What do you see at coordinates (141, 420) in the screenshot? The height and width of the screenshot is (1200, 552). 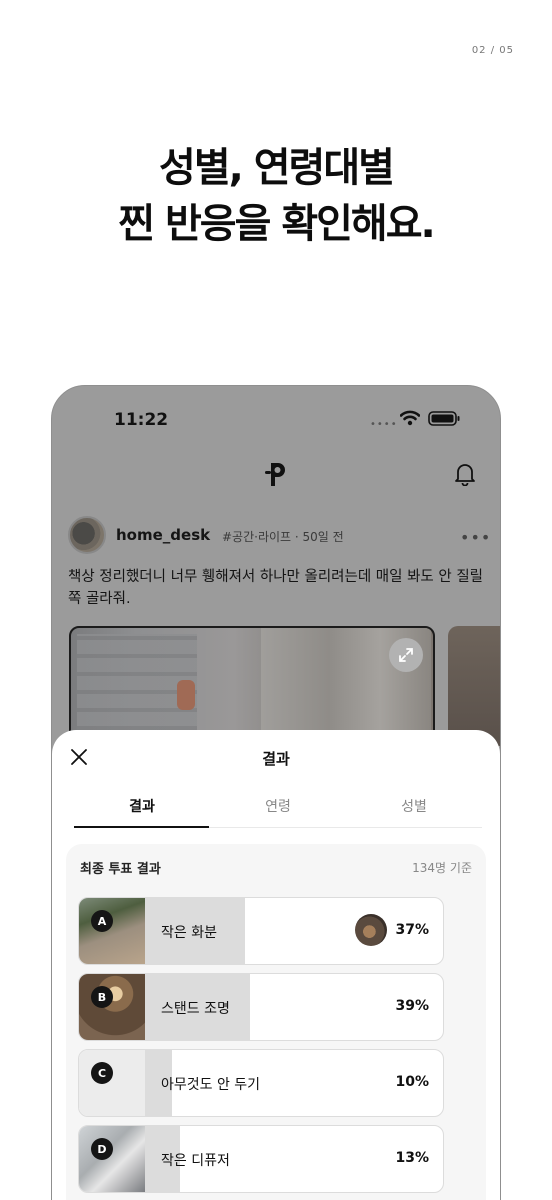 I see `status-time: 11:22` at bounding box center [141, 420].